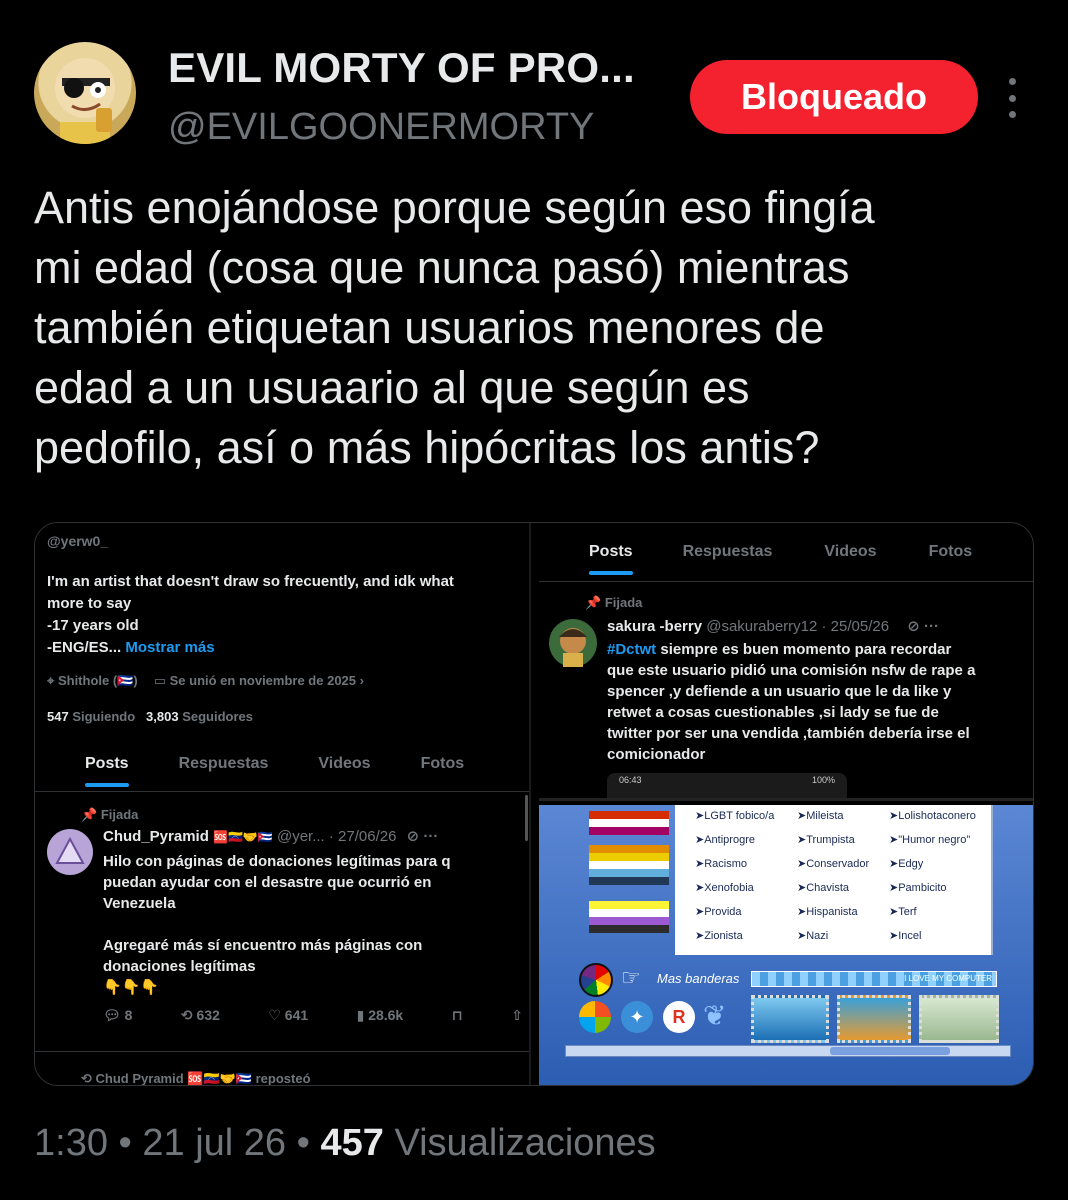  What do you see at coordinates (313, 1015) in the screenshot?
I see `post-actions: 💬︎ 8 ⟲ 632 ♡ 641 ▮ 28.6k ⊓ ⇧` at bounding box center [313, 1015].